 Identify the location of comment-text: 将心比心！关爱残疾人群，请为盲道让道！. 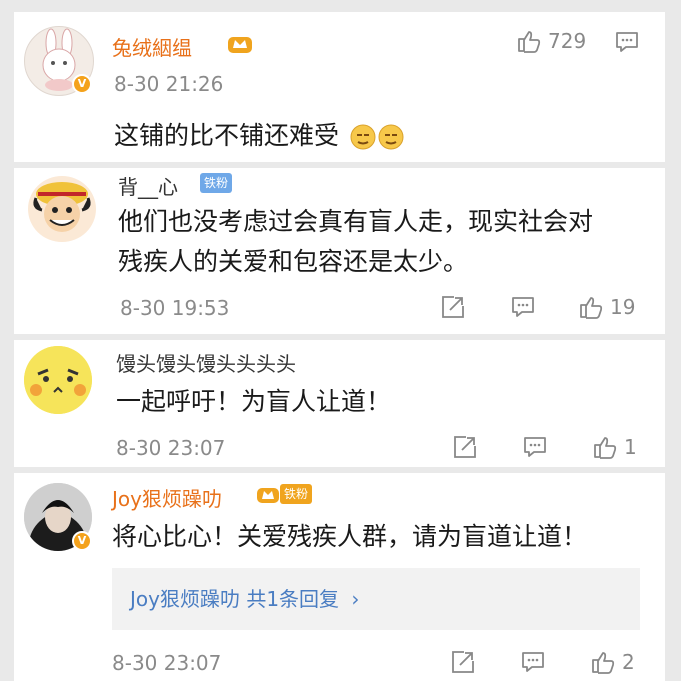
(350, 536).